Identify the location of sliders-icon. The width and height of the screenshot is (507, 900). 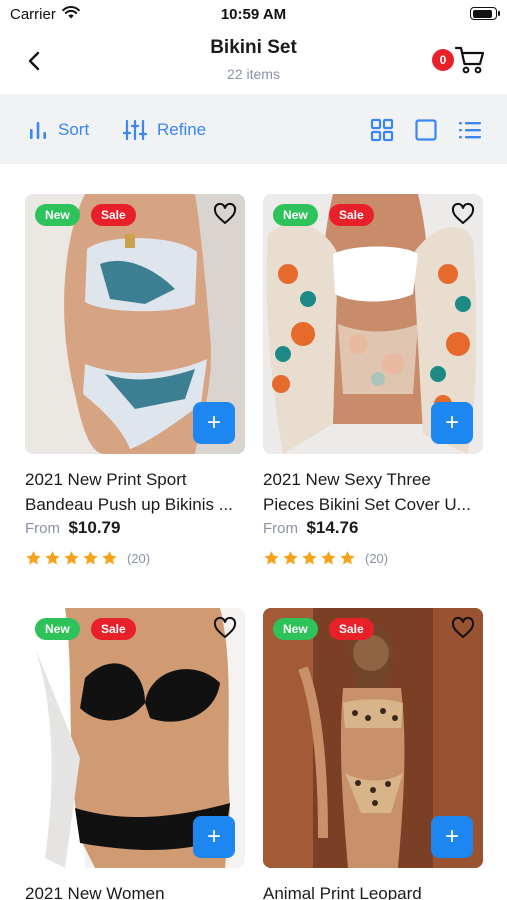
(135, 130).